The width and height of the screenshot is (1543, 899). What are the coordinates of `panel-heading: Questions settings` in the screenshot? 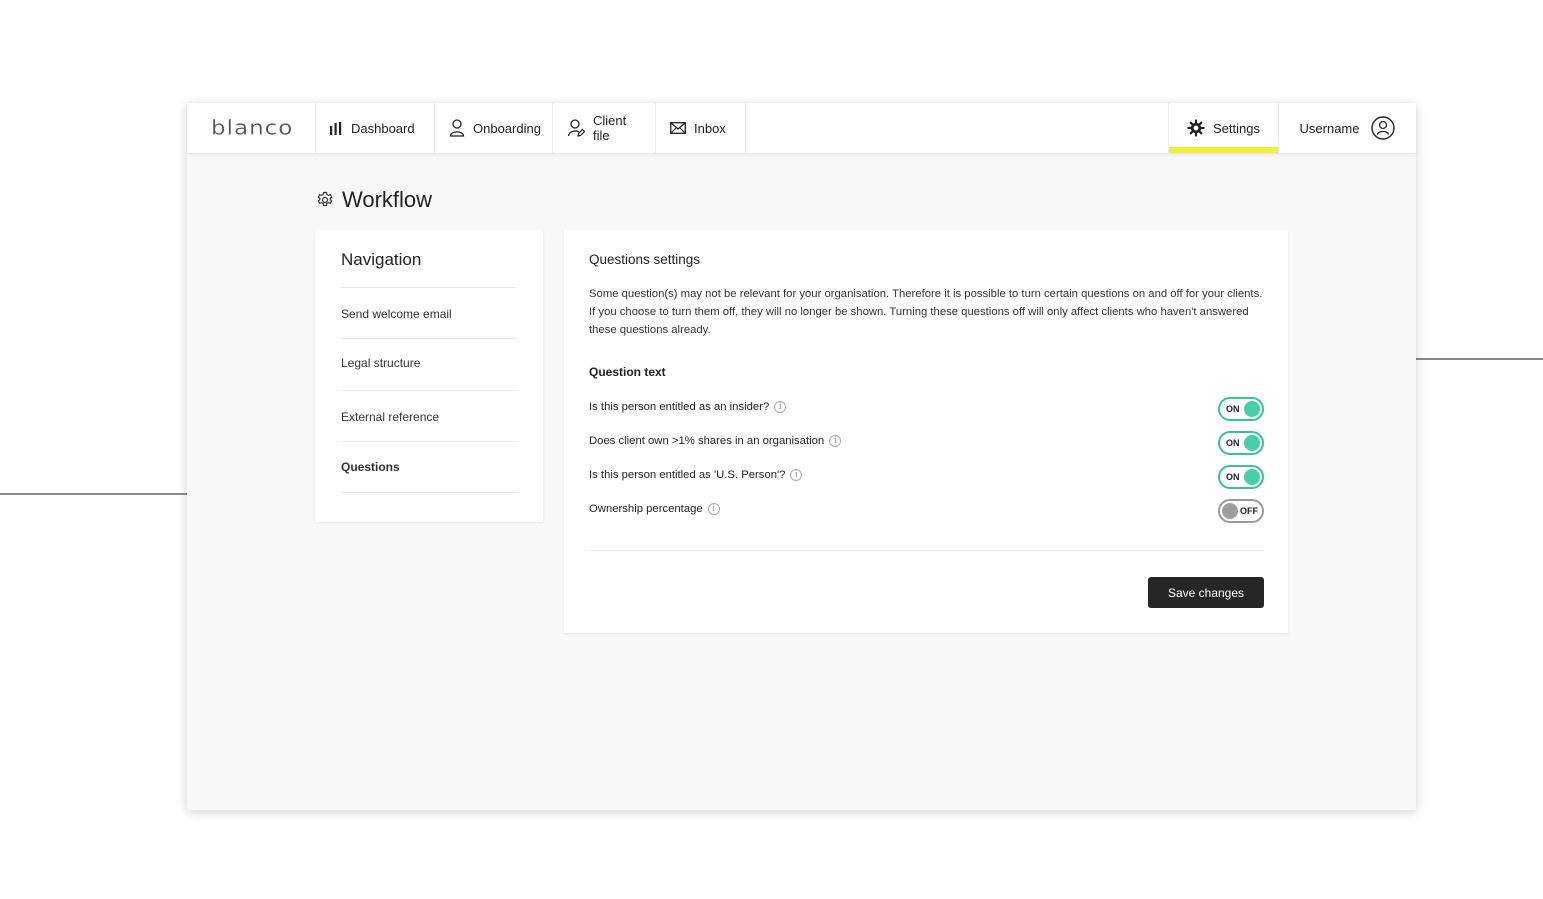 It's located at (645, 259).